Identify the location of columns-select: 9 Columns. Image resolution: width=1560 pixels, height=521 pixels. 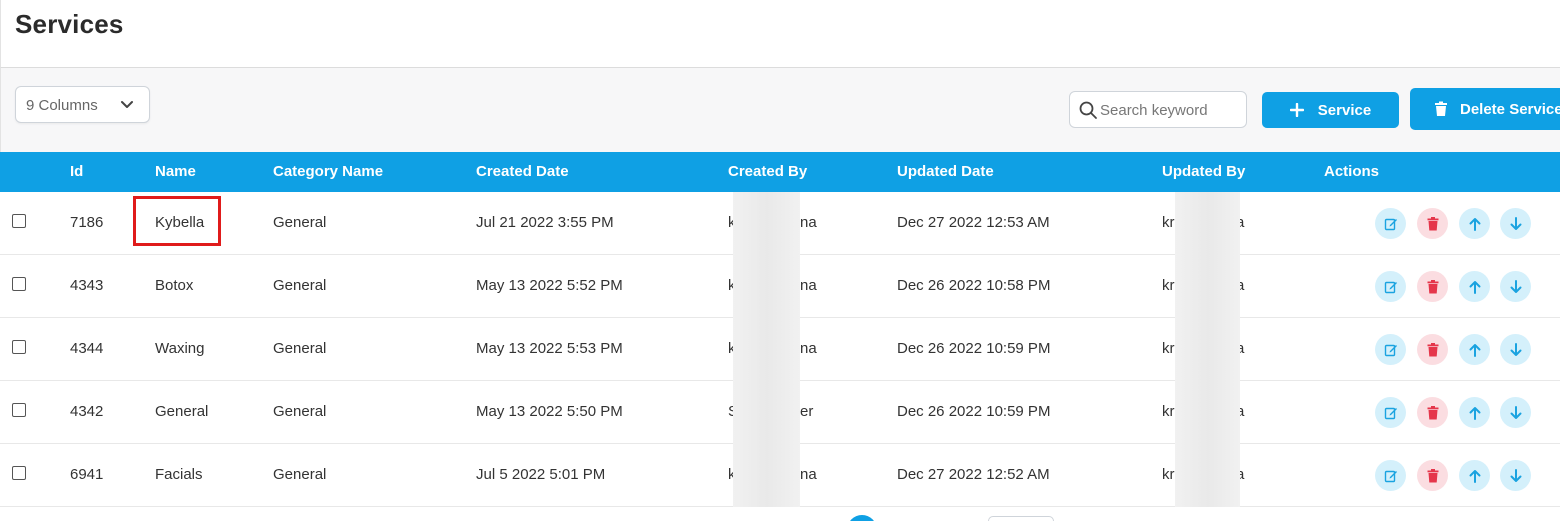
(82, 104).